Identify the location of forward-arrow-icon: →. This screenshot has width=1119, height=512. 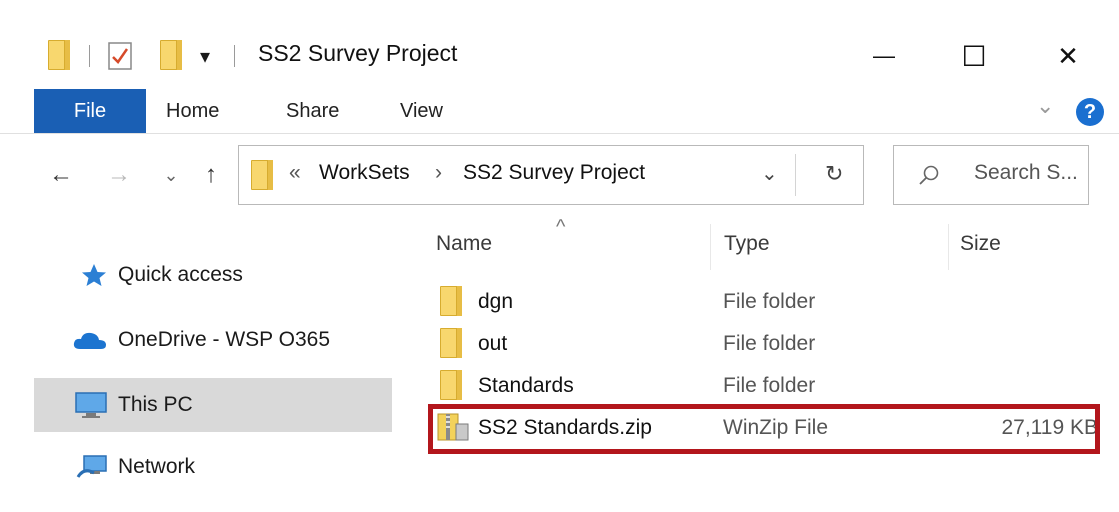
(119, 174).